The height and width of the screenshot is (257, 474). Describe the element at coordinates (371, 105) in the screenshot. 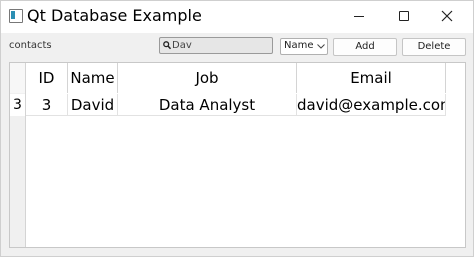

I see `table-cell-email: david@example.com` at that location.